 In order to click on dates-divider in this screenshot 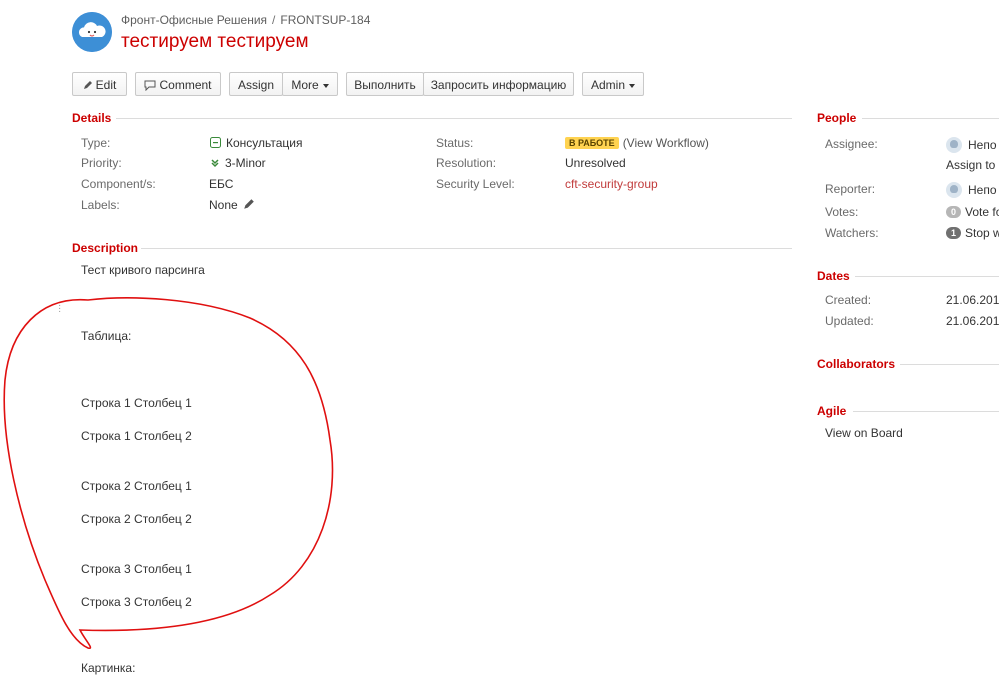, I will do `click(927, 276)`.